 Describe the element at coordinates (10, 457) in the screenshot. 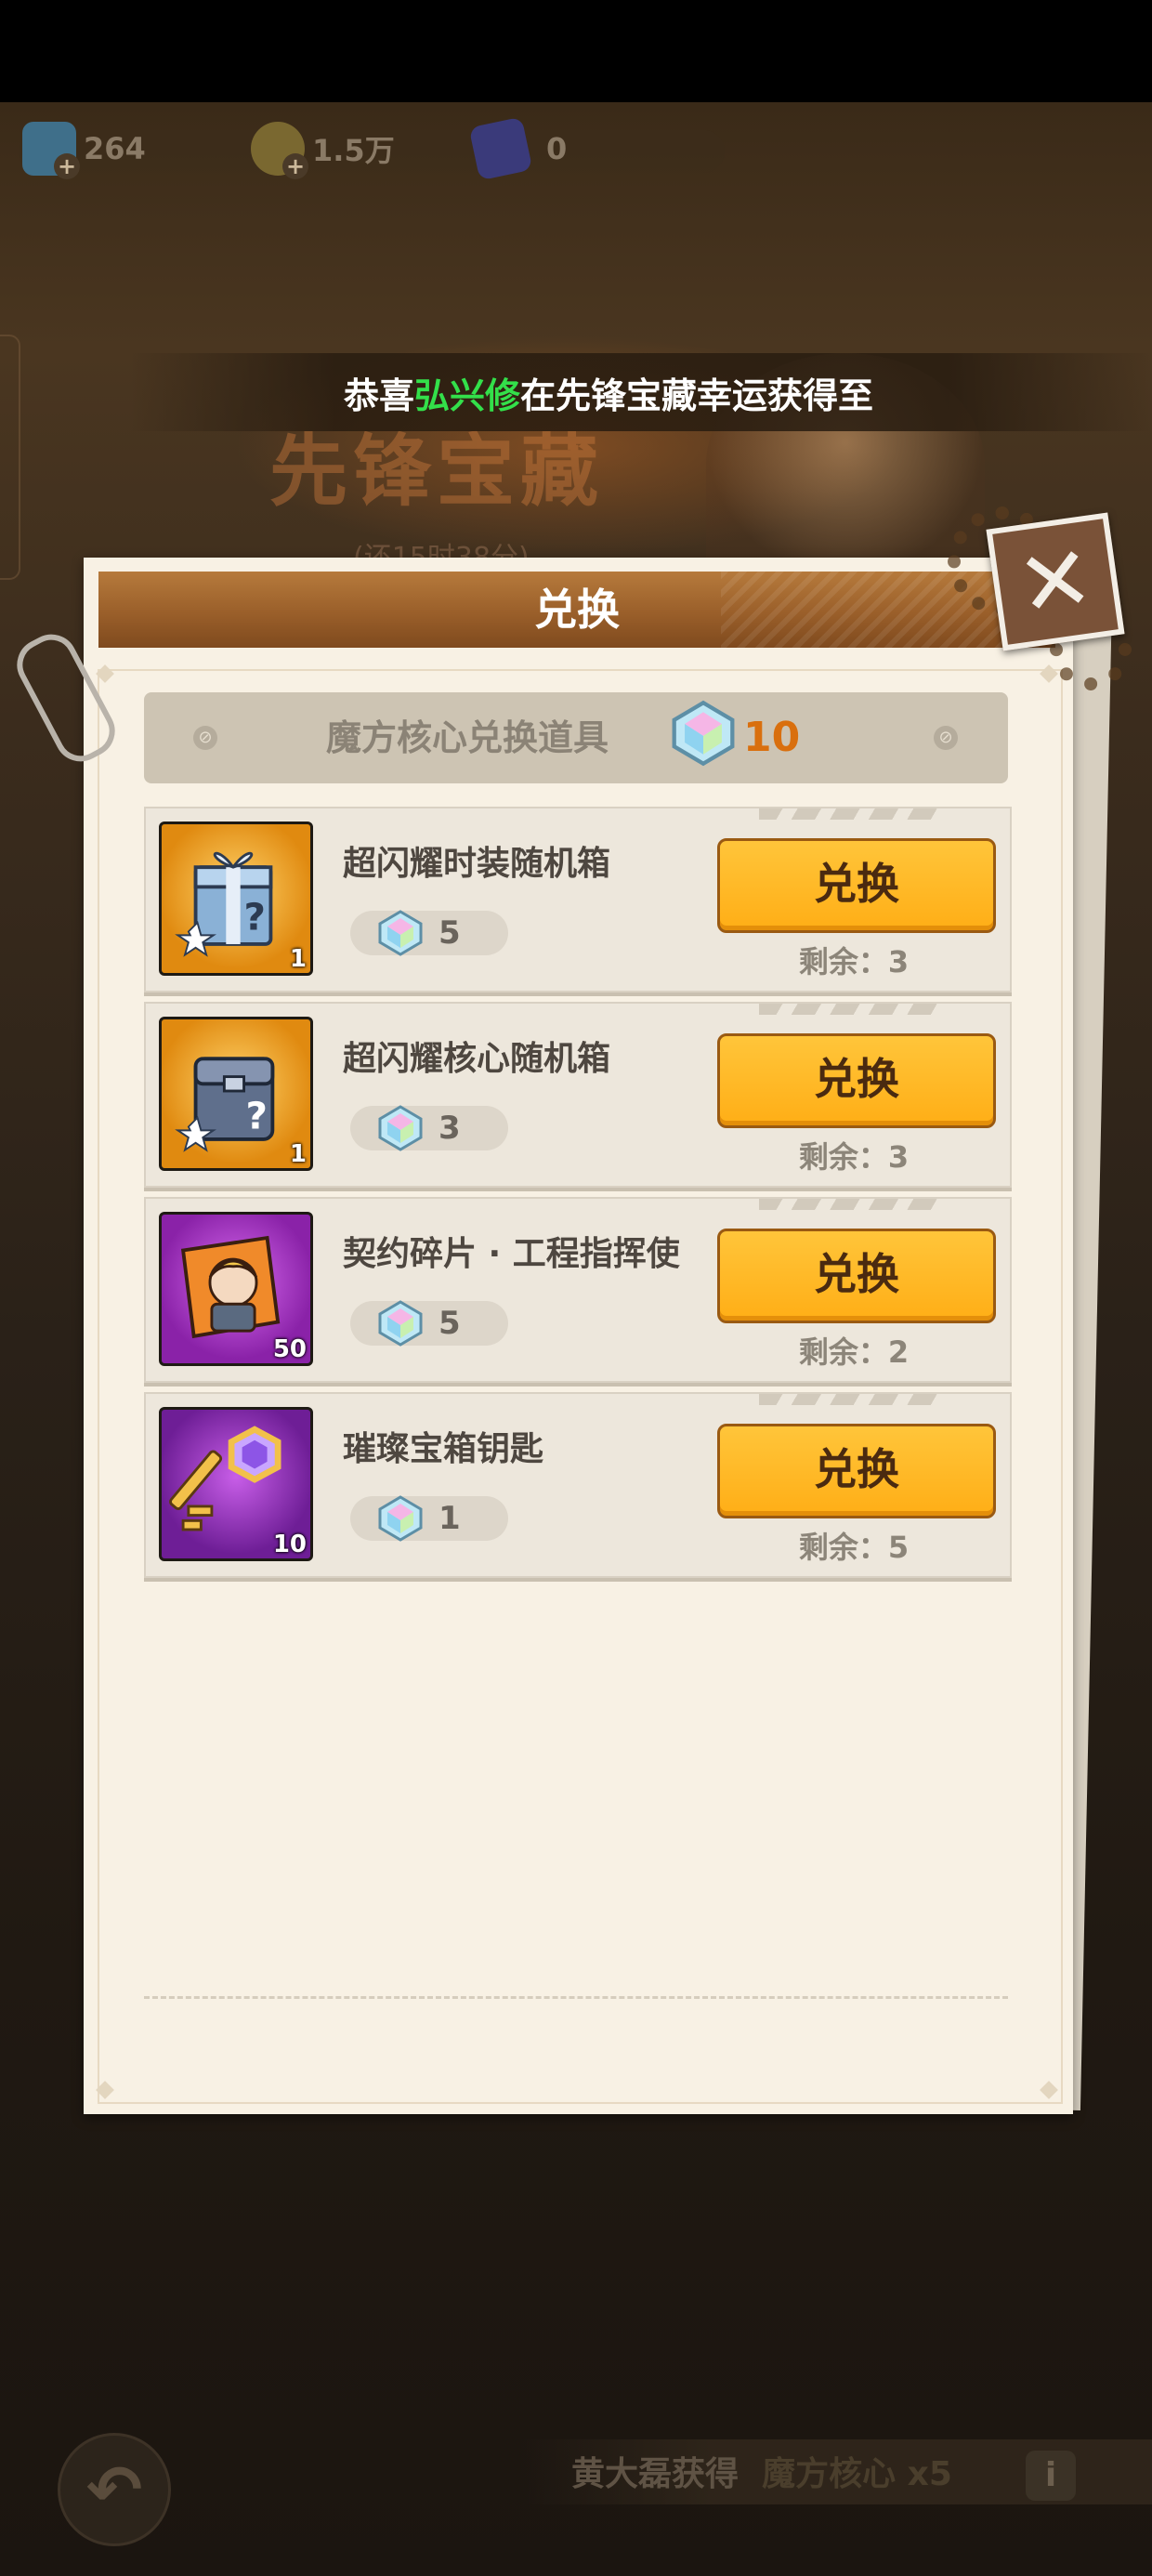

I see `background-side-tab` at that location.